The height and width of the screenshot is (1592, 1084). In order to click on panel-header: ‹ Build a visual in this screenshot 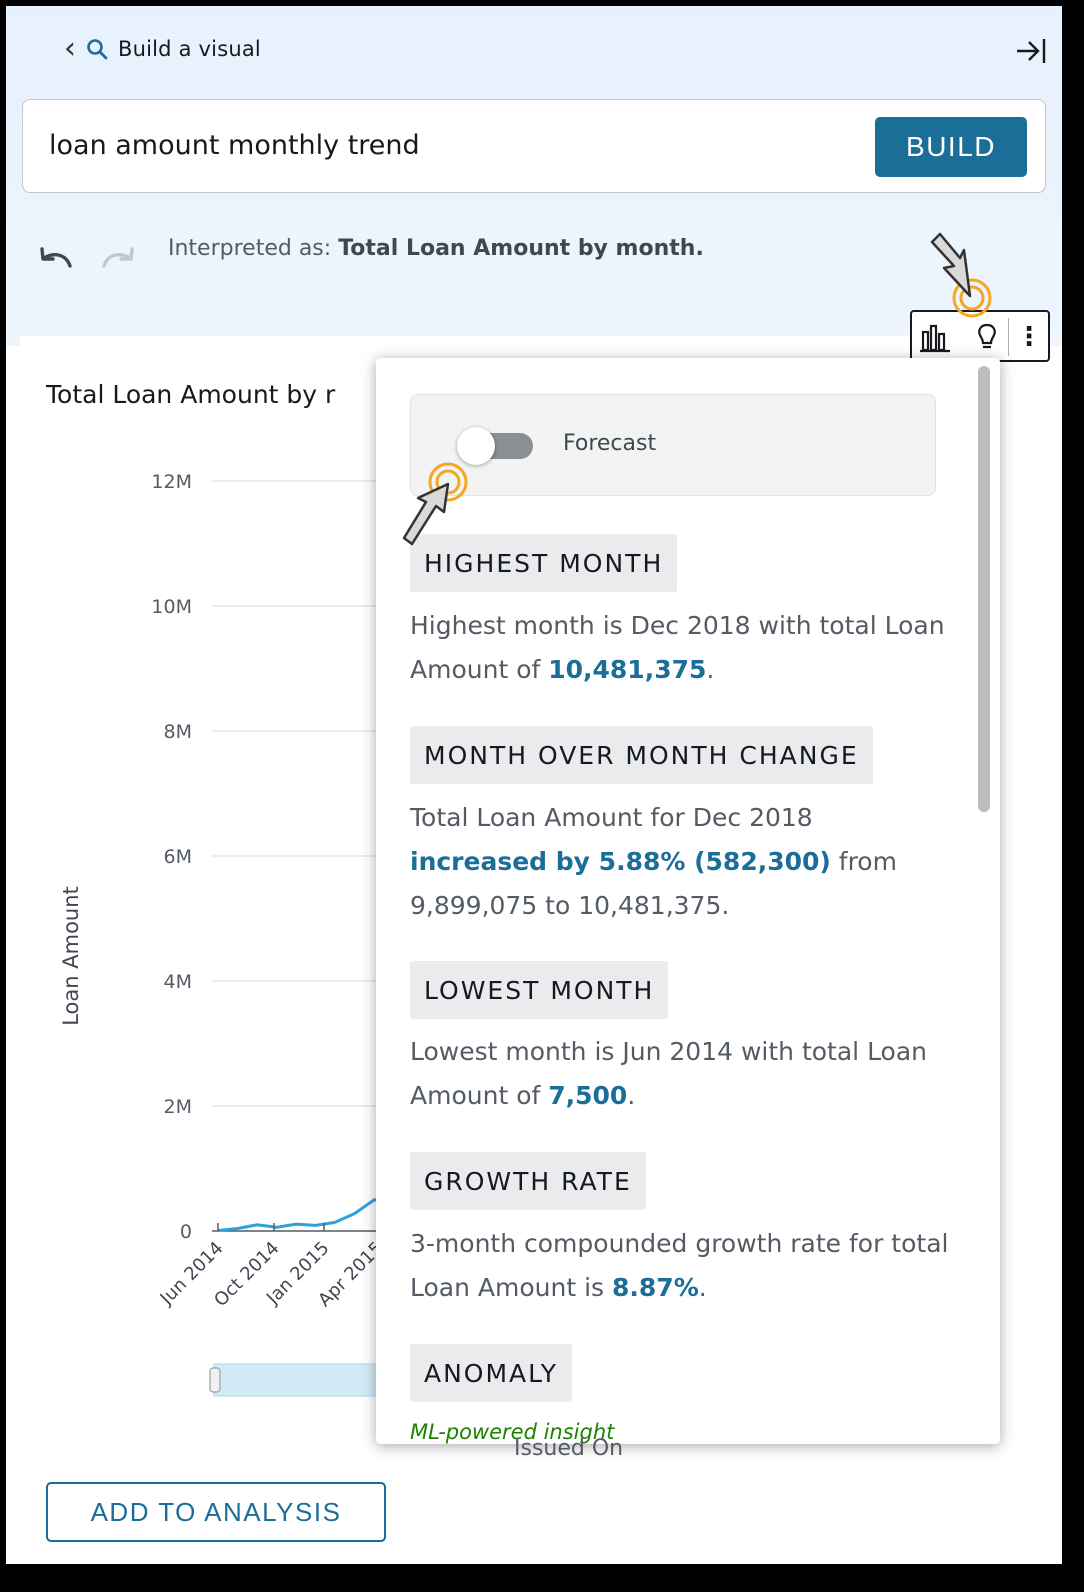, I will do `click(162, 49)`.